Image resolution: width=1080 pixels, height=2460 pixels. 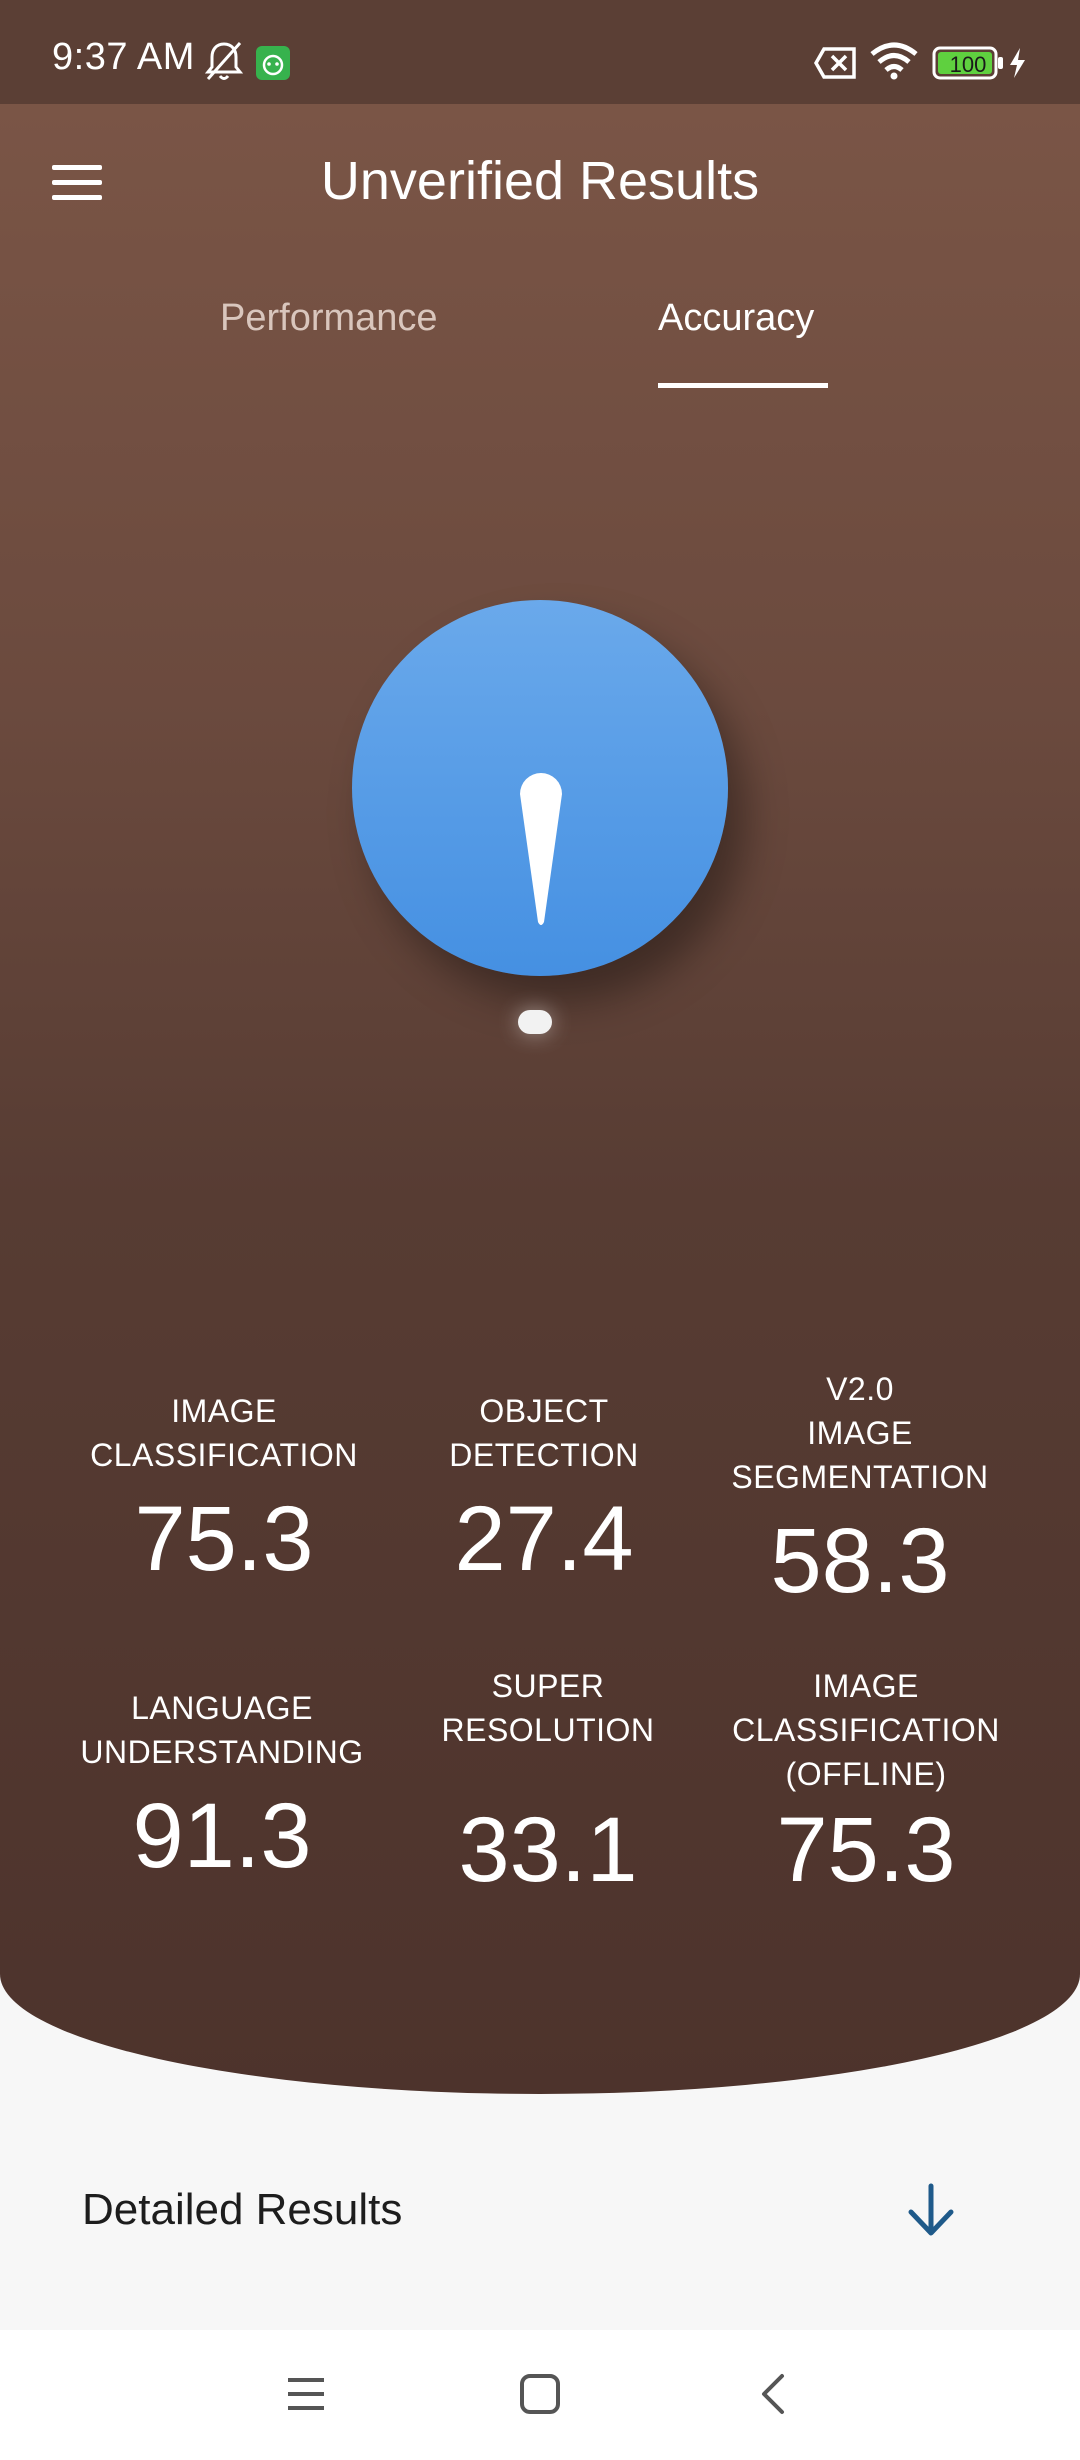 What do you see at coordinates (540, 181) in the screenshot?
I see `page-title: Unverified Results` at bounding box center [540, 181].